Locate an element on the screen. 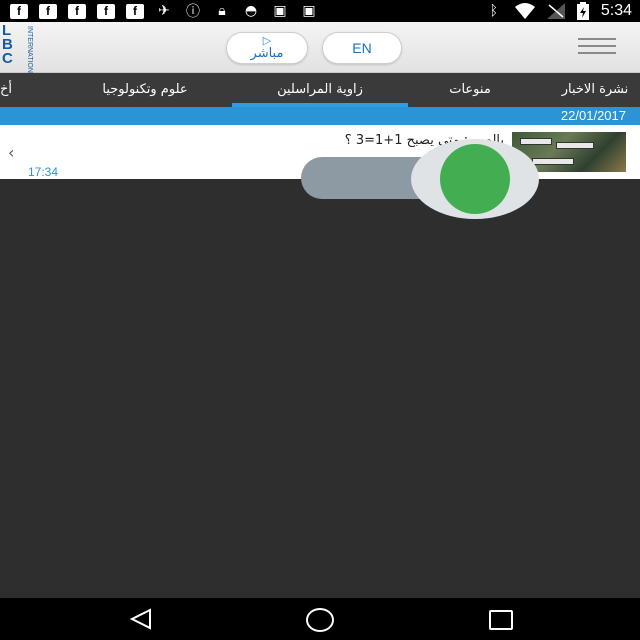 The height and width of the screenshot is (640, 640). back-icon is located at coordinates (141, 619).